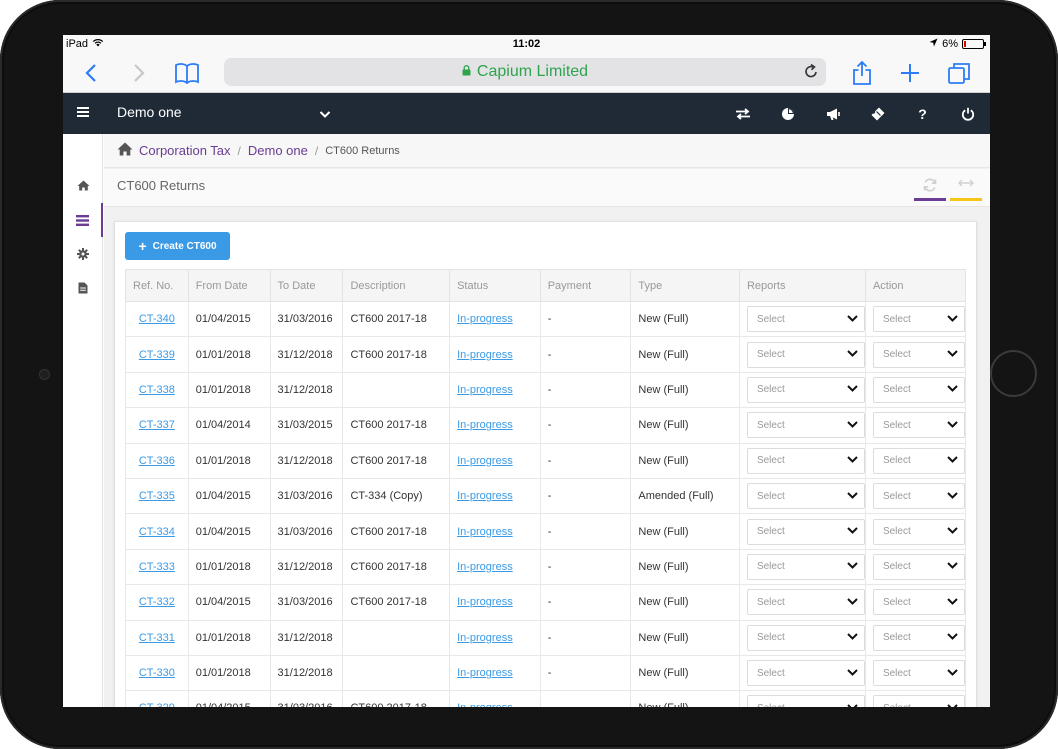  What do you see at coordinates (585, 285) in the screenshot?
I see `column-header: Payment` at bounding box center [585, 285].